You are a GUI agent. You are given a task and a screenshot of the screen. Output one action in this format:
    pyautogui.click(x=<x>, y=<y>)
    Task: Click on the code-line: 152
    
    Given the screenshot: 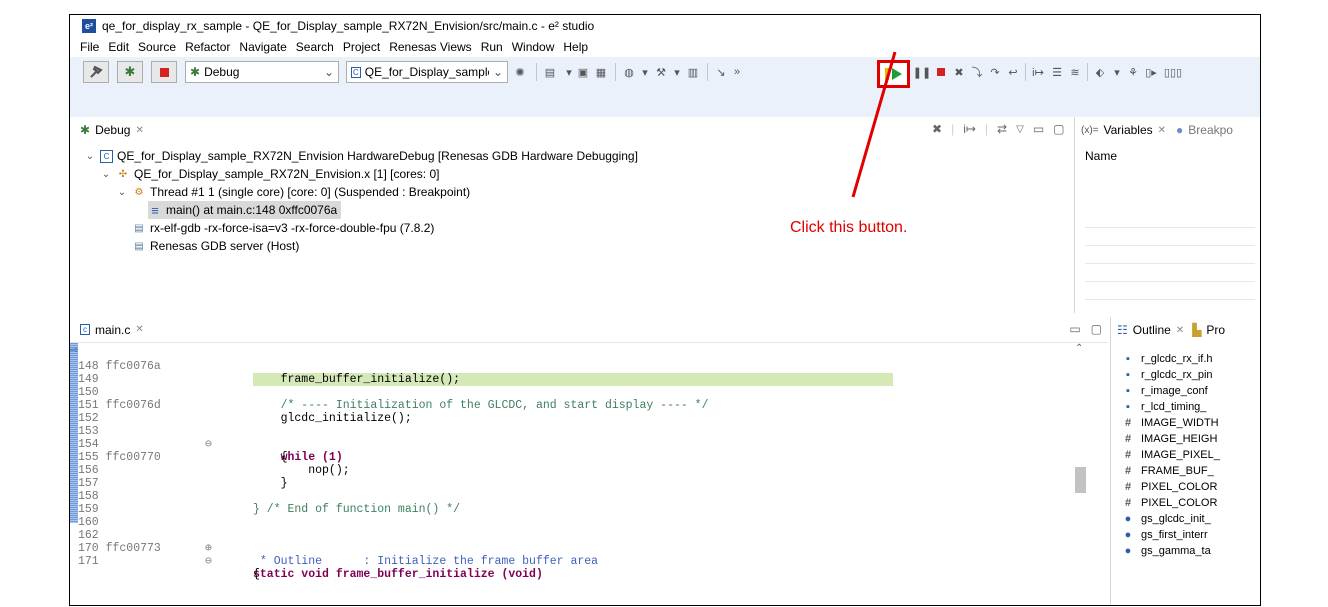 What is the action you would take?
    pyautogui.click(x=578, y=412)
    